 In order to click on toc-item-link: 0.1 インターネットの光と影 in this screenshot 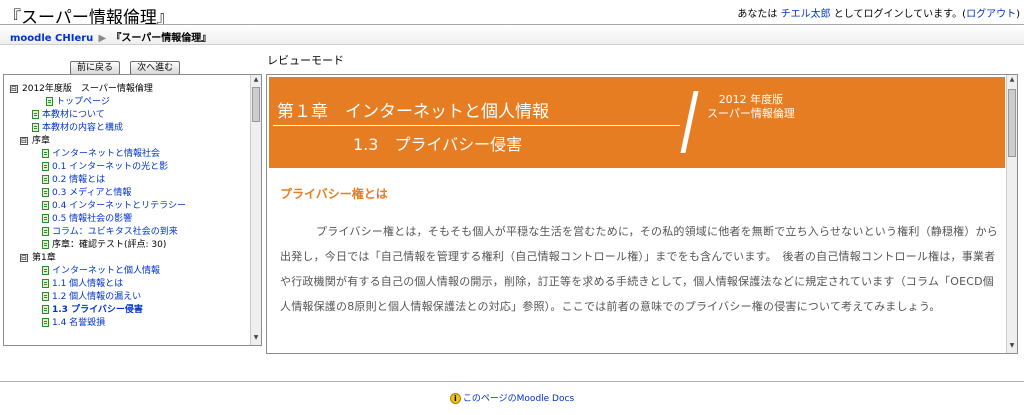, I will do `click(110, 167)`.